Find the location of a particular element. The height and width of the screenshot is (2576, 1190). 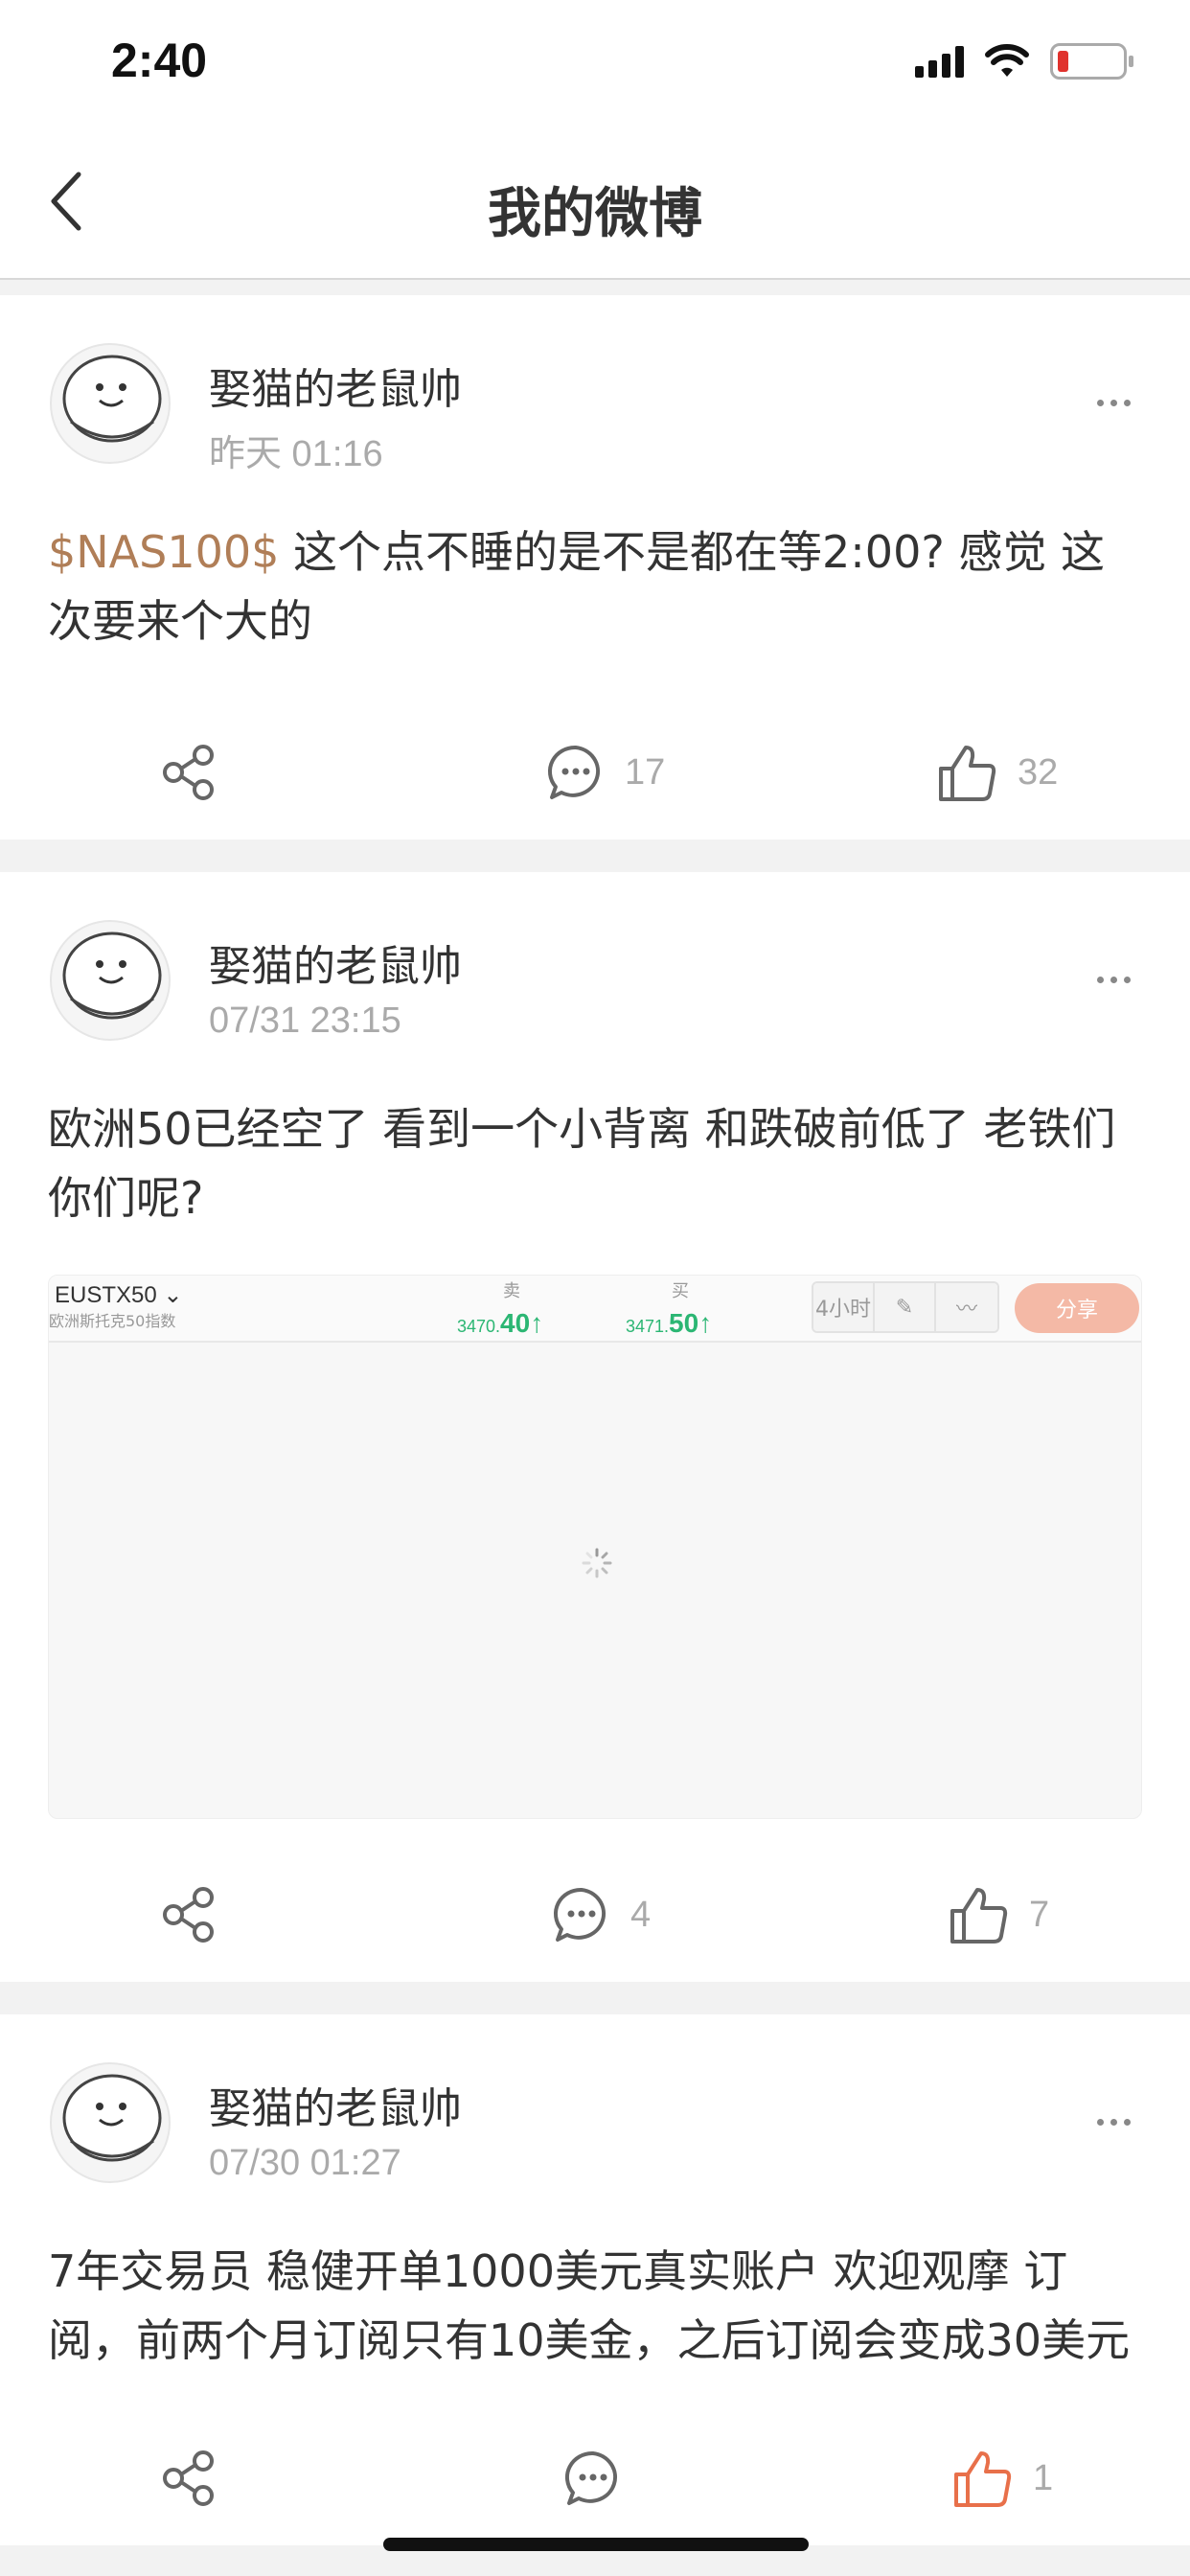

wifi-icon is located at coordinates (1007, 60).